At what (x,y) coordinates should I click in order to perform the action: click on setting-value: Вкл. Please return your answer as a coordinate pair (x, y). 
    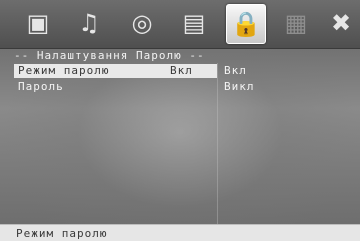
    Looking at the image, I should click on (181, 70).